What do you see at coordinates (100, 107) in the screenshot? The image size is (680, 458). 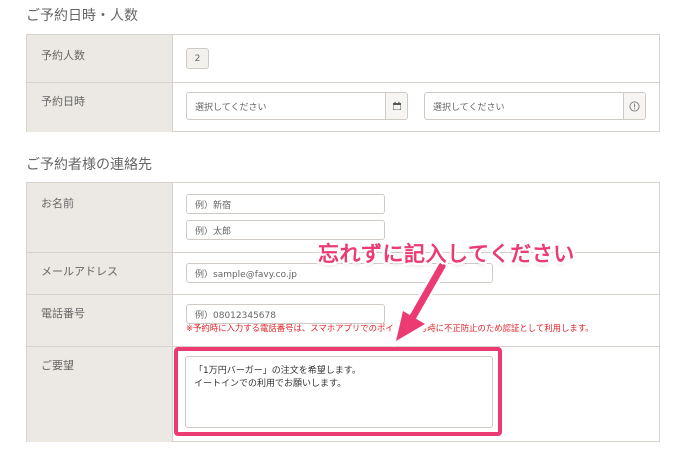 I see `label-cell: 予約日時` at bounding box center [100, 107].